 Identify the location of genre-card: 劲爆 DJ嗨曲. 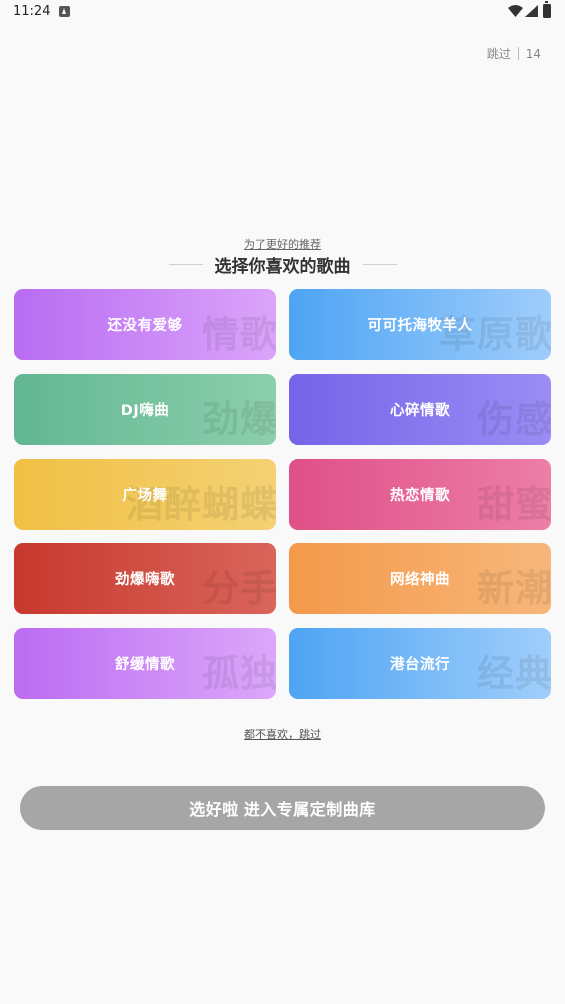
(145, 409).